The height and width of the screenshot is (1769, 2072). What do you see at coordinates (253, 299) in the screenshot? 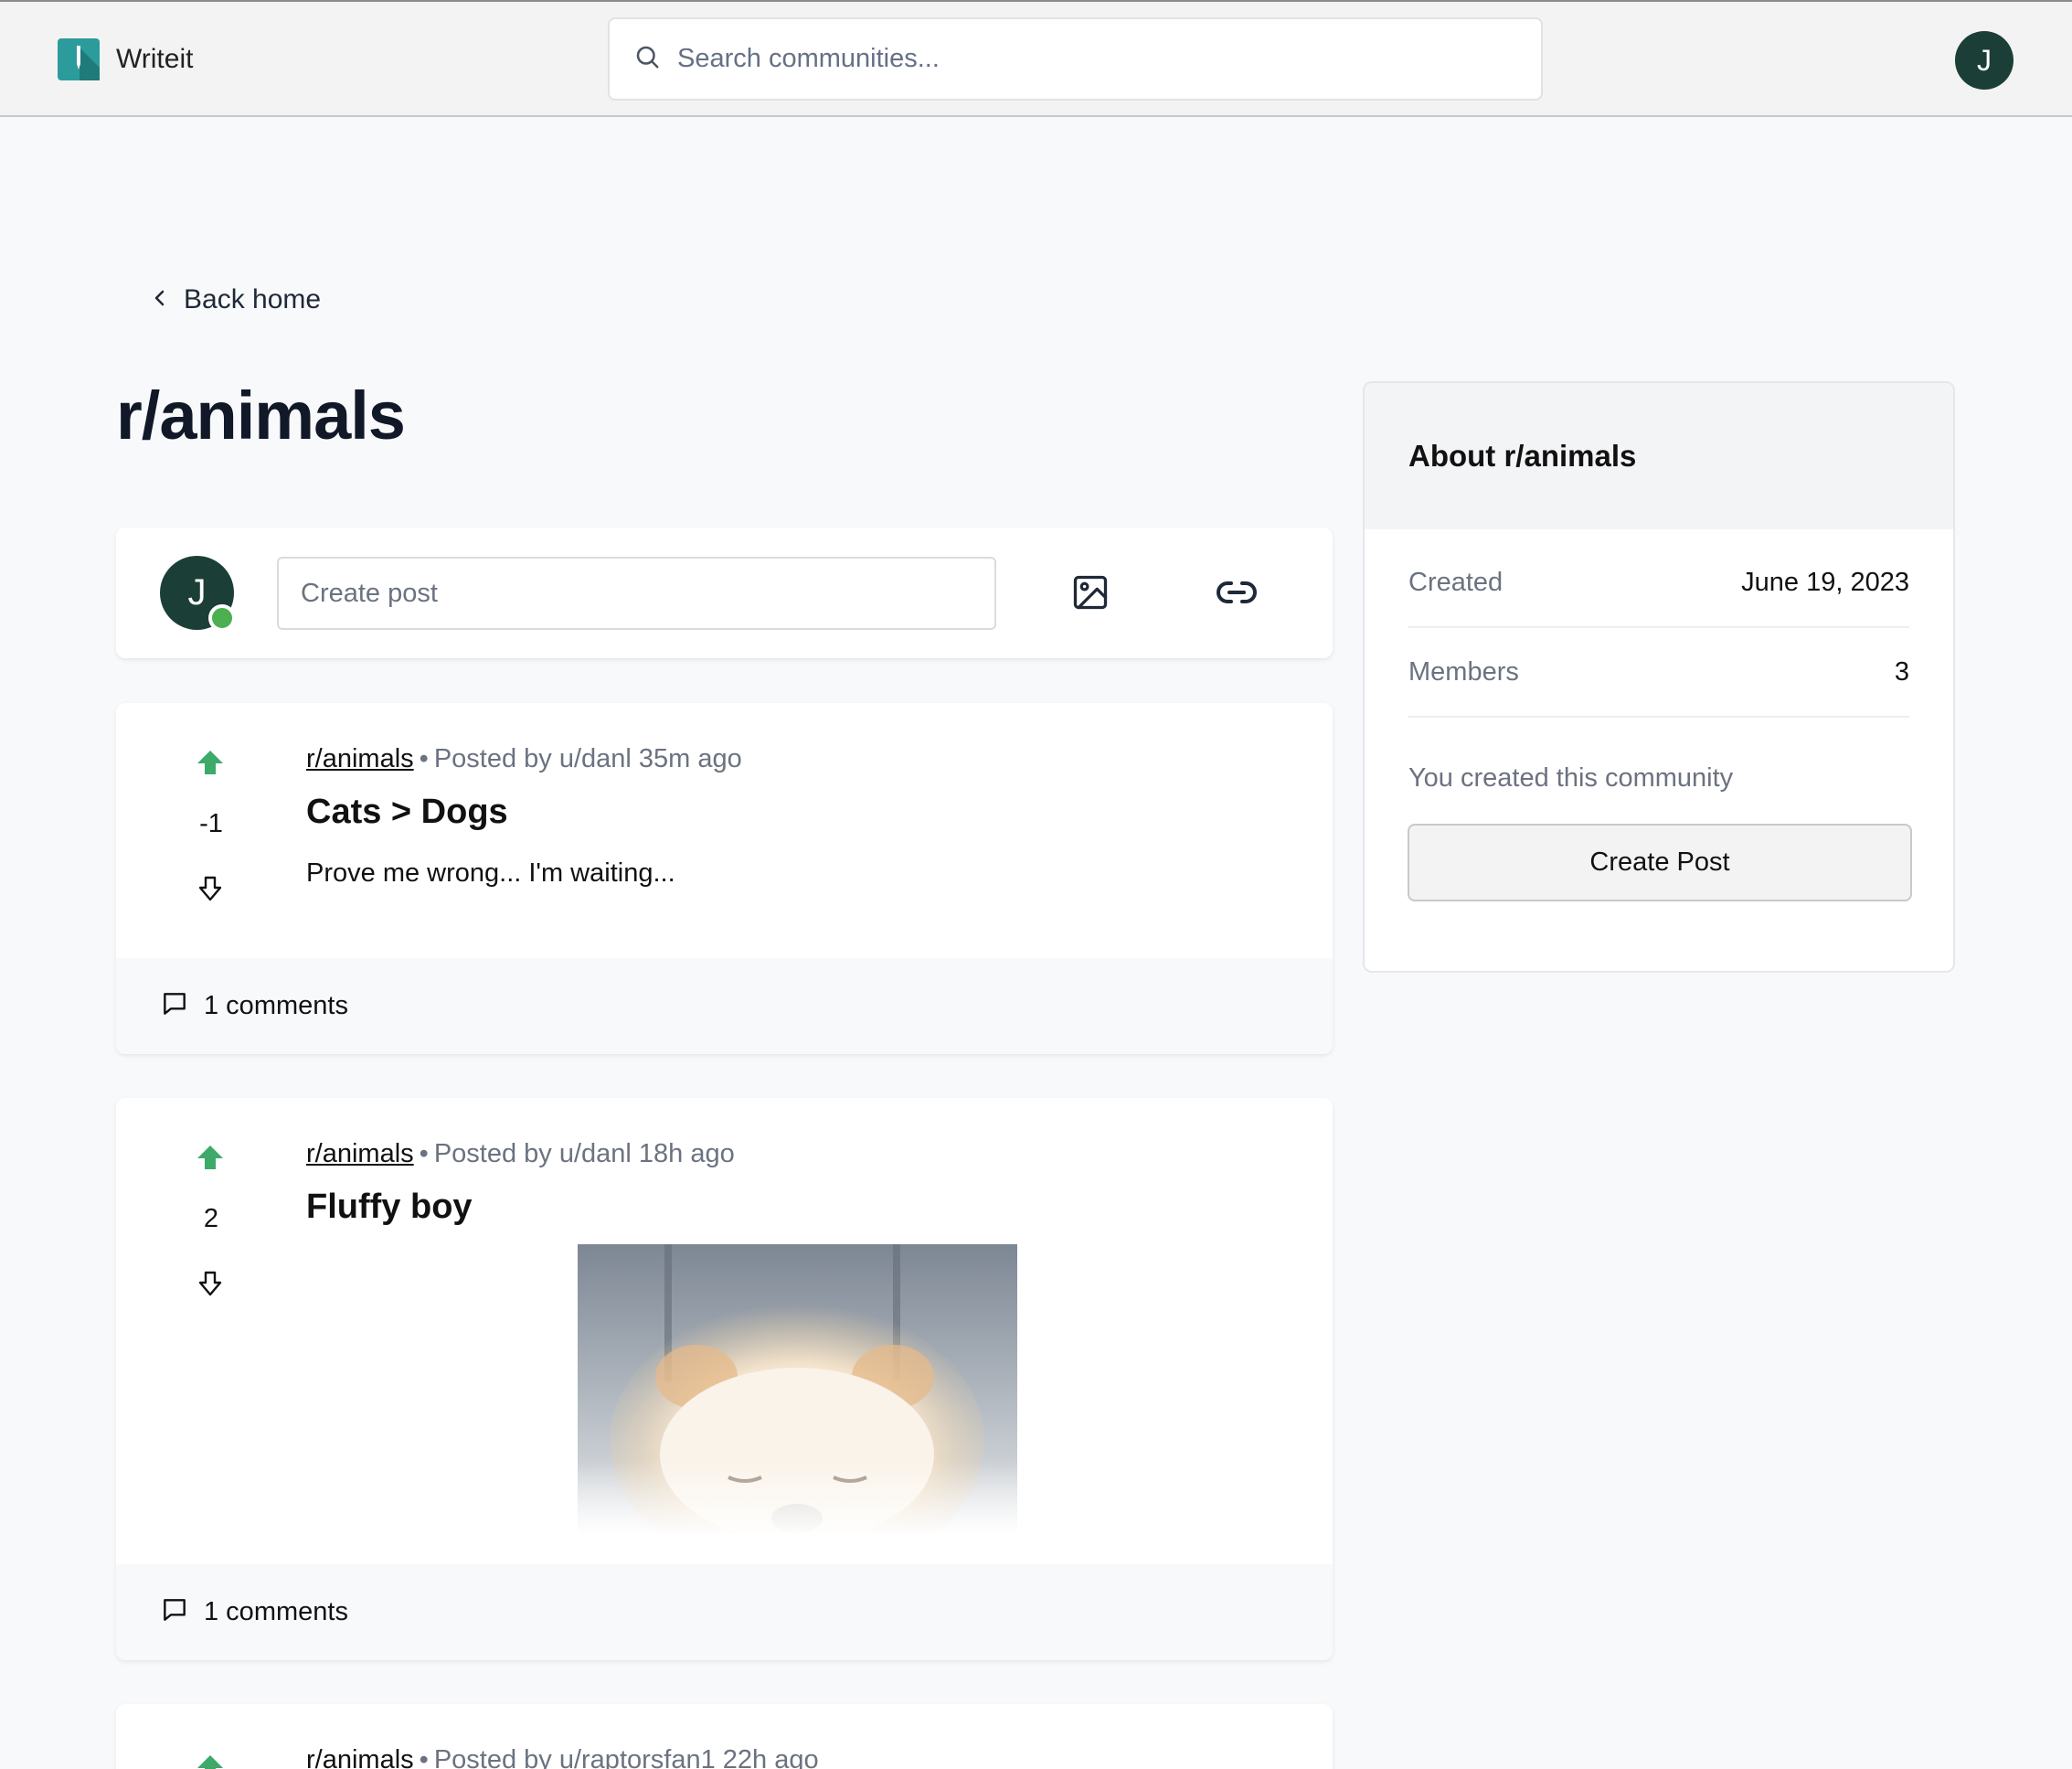
I see `back-home-label: Back home` at bounding box center [253, 299].